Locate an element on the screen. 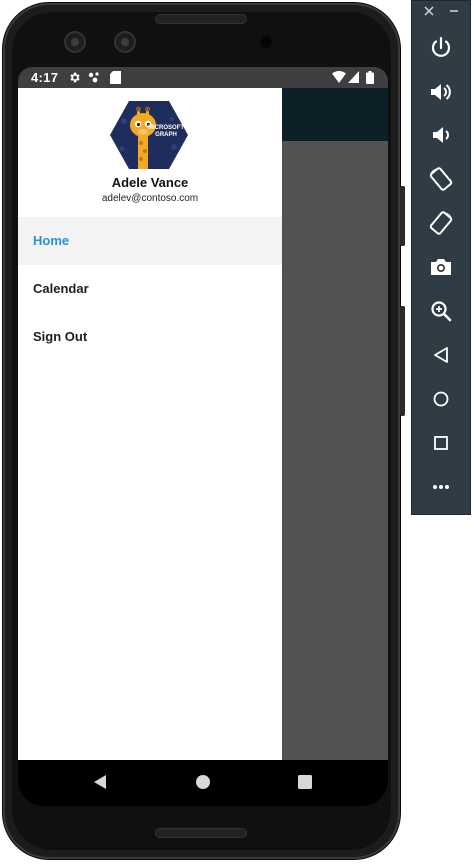 The width and height of the screenshot is (472, 864). user-name: Adele Vance is located at coordinates (150, 182).